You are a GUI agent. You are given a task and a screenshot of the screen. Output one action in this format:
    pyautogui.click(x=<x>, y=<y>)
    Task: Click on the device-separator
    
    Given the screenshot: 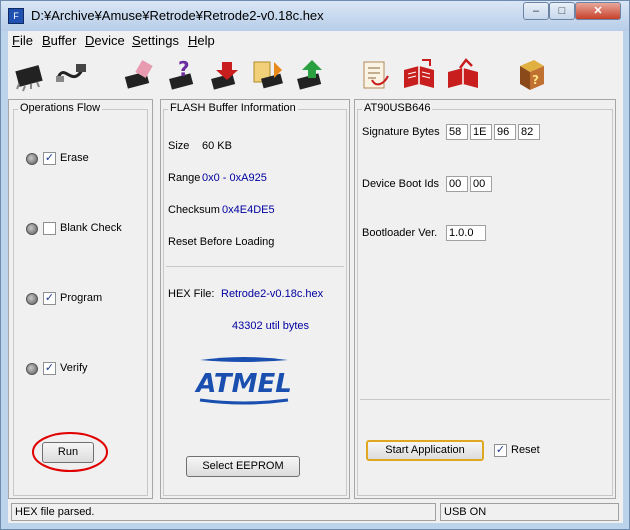 What is the action you would take?
    pyautogui.click(x=485, y=399)
    